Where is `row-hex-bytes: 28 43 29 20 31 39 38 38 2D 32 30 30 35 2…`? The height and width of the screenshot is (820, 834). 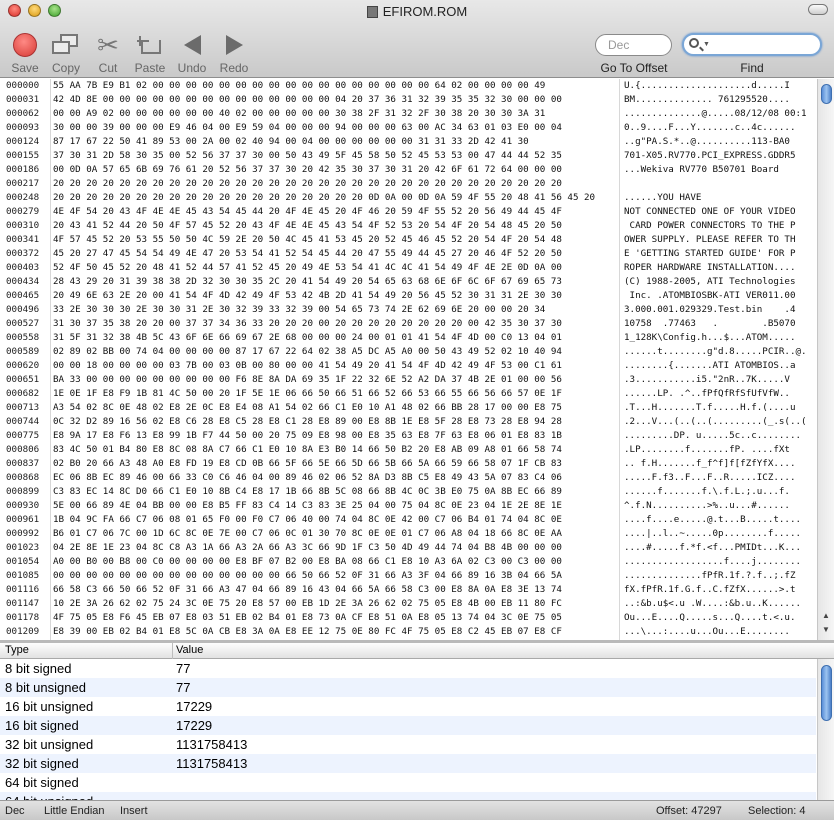
row-hex-bytes: 28 43 29 20 31 39 38 38 2D 32 30 30 35 2… is located at coordinates (307, 282).